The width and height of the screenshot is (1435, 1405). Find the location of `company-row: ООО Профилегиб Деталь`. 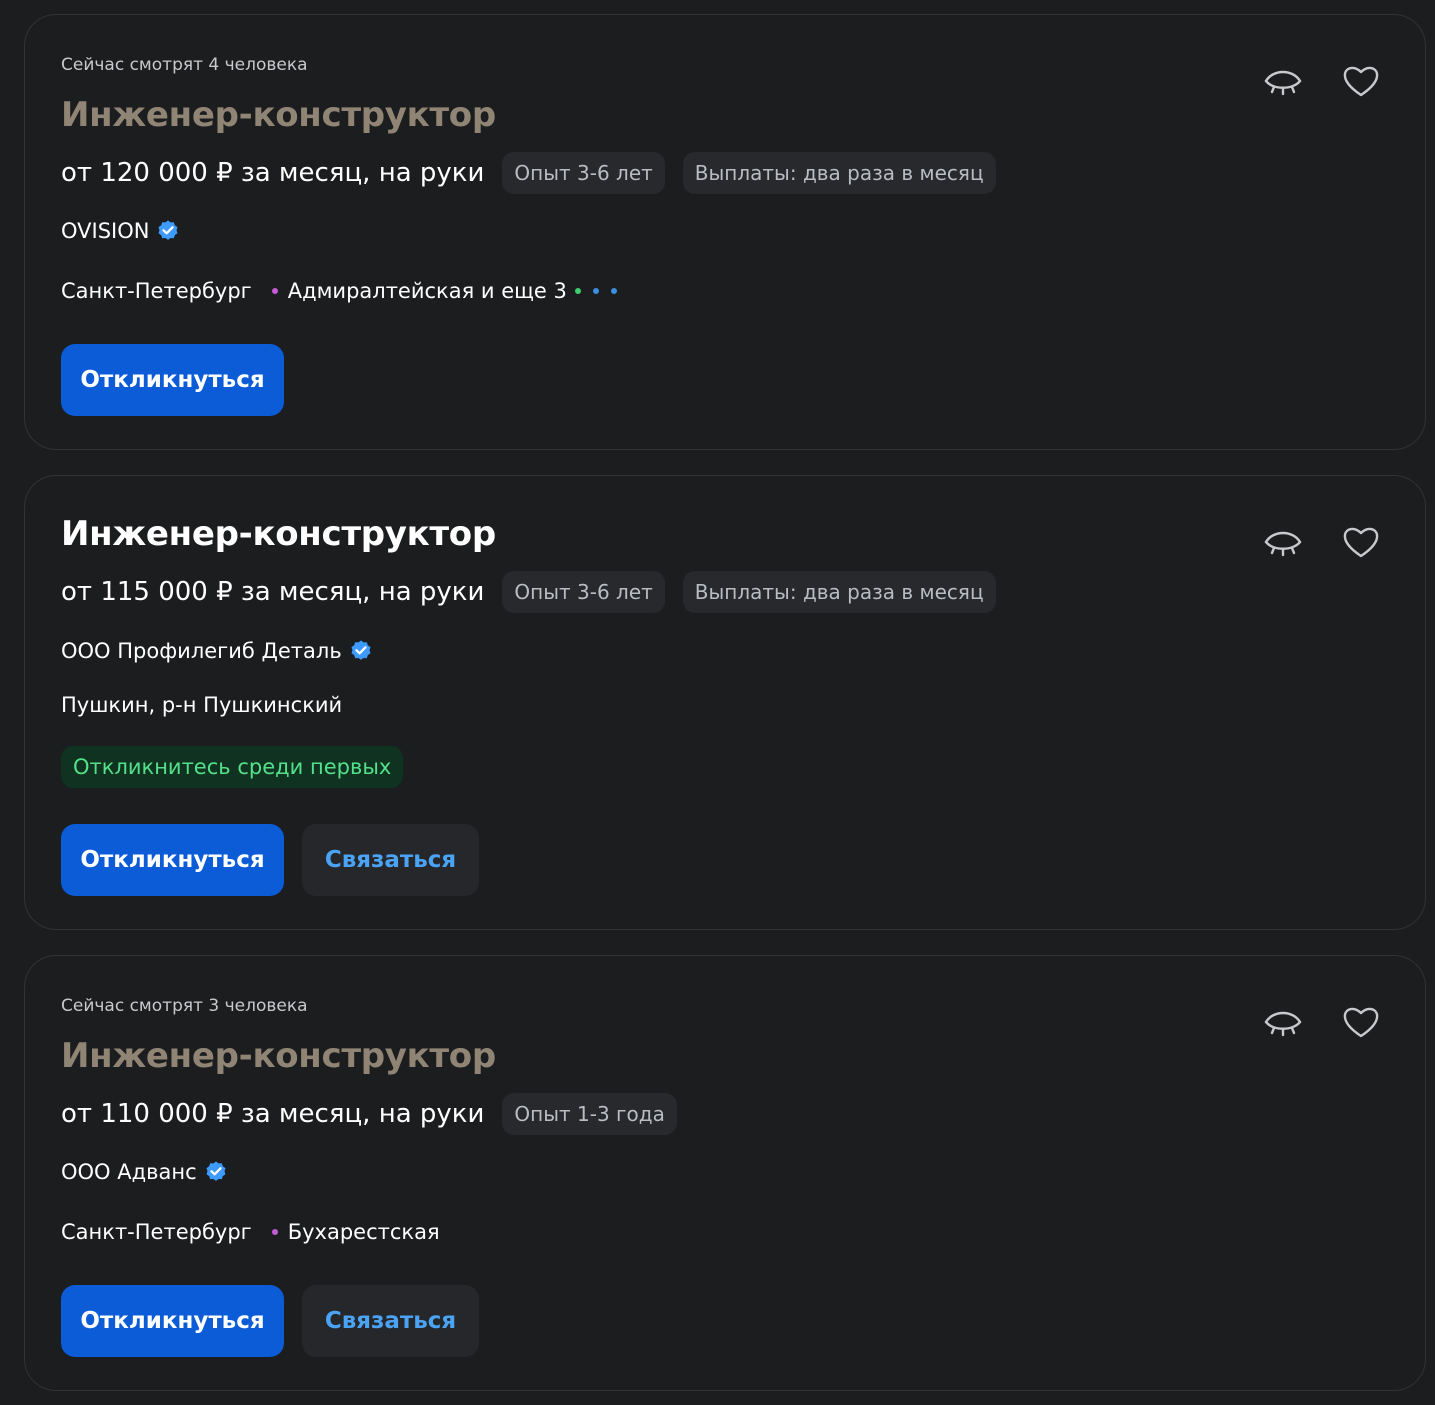

company-row: ООО Профилегиб Деталь is located at coordinates (217, 651).